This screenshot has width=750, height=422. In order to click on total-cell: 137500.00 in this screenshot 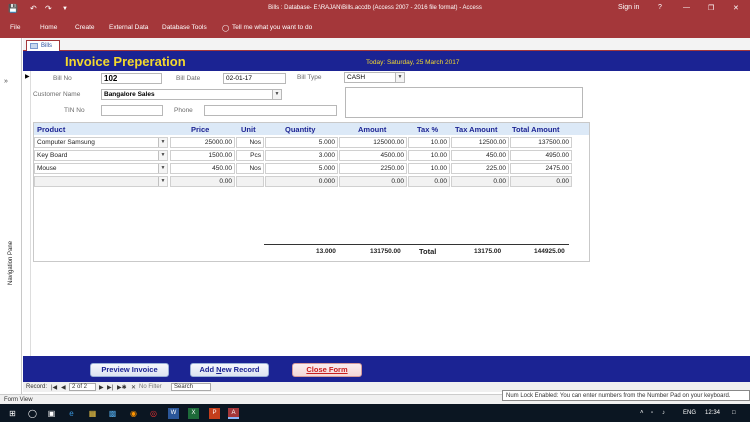, I will do `click(541, 142)`.